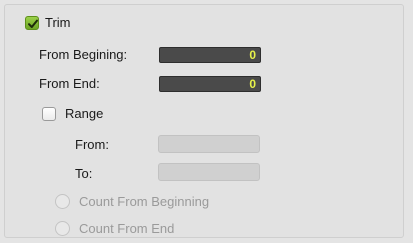  What do you see at coordinates (84, 173) in the screenshot?
I see `range-to-label: To:` at bounding box center [84, 173].